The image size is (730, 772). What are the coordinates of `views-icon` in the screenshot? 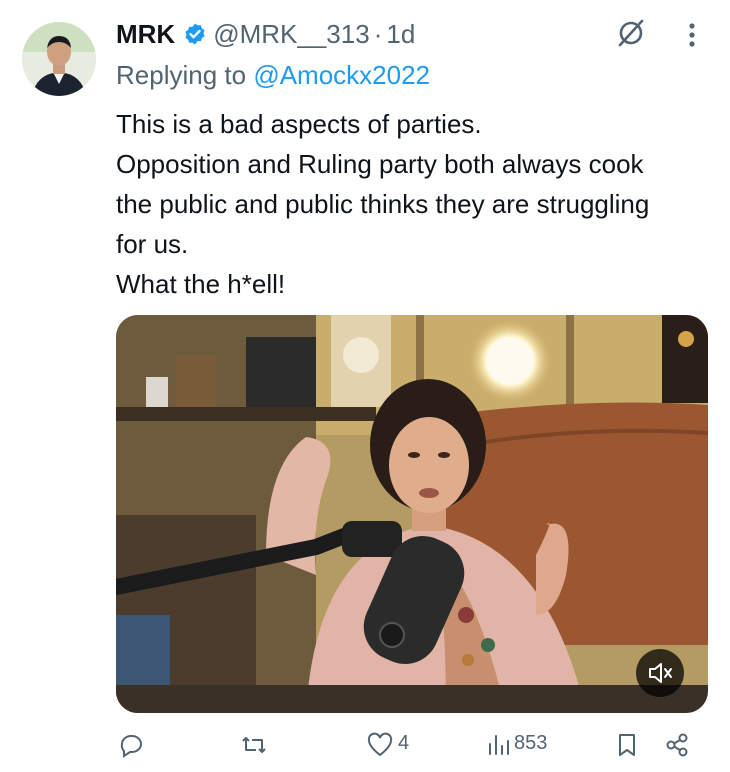 It's located at (499, 745).